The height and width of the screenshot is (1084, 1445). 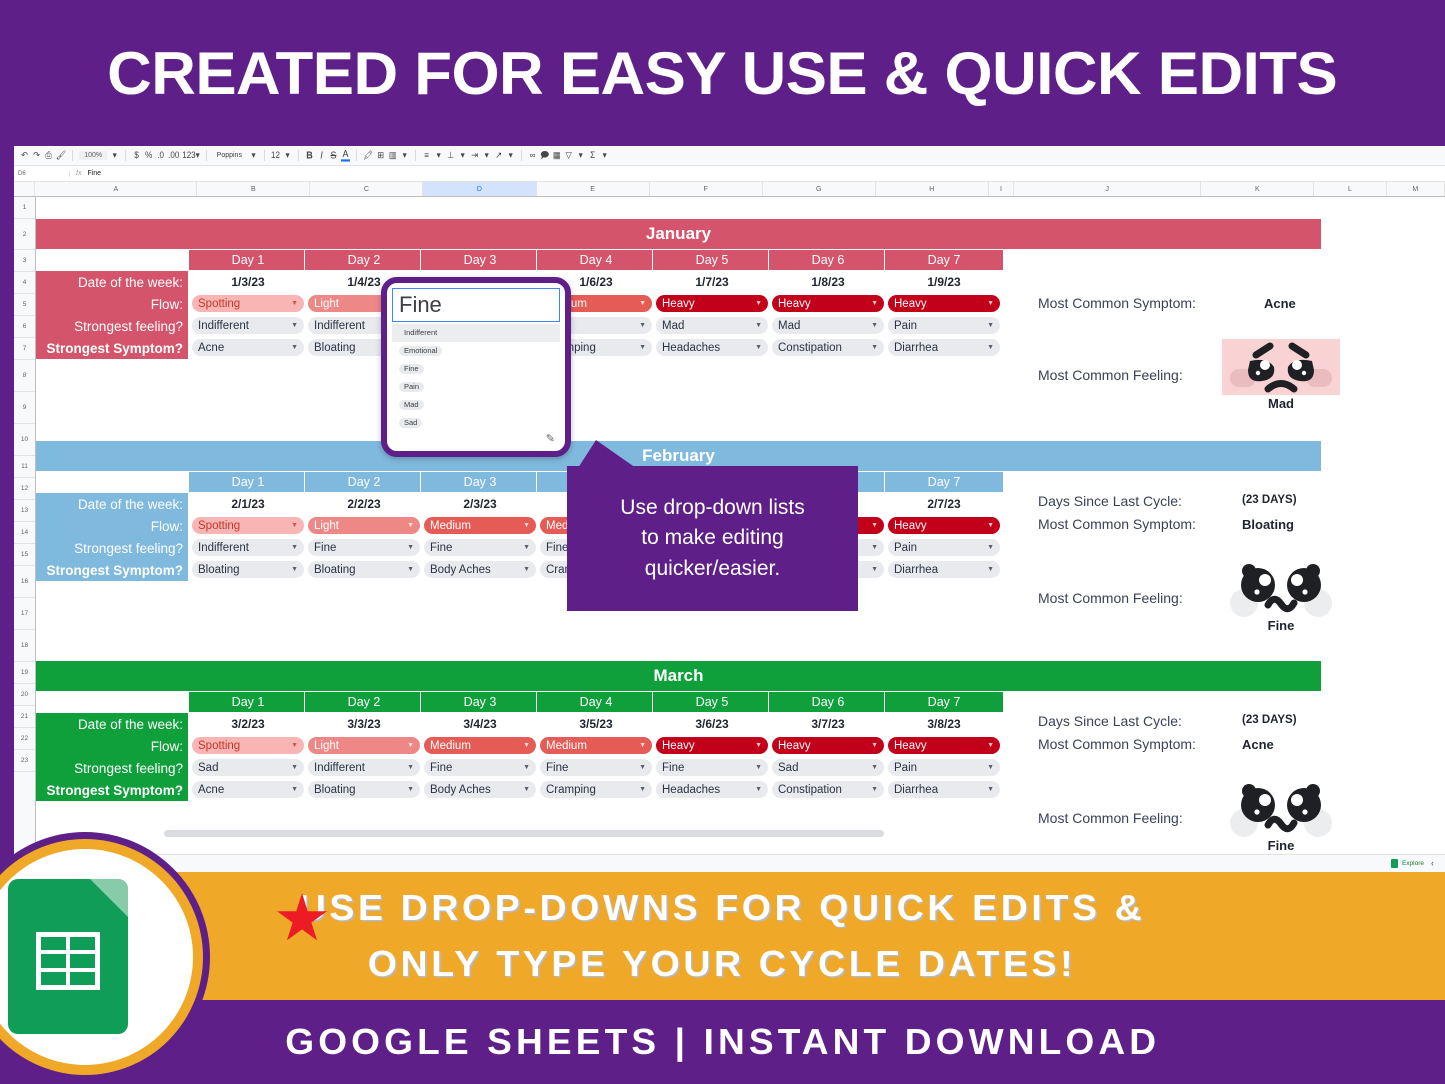 I want to click on date-cell: 3/5/23, so click(x=596, y=724).